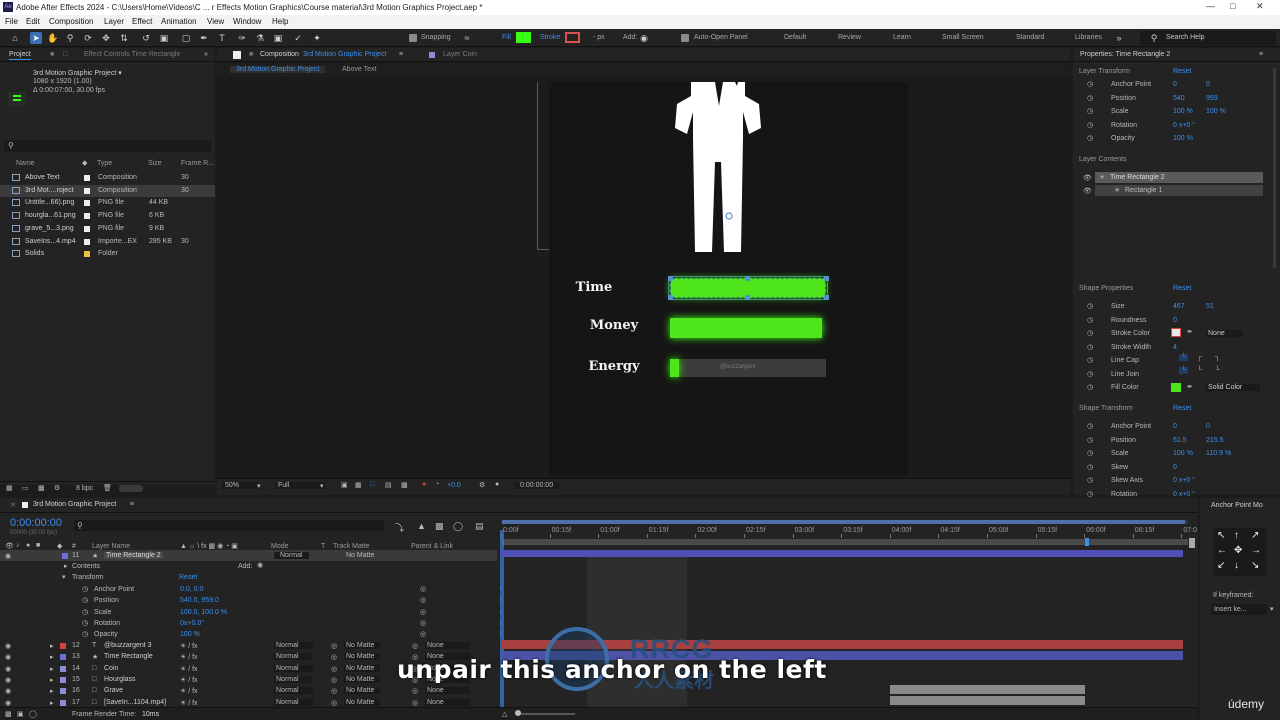 Image resolution: width=1280 pixels, height=720 pixels. Describe the element at coordinates (74, 504) in the screenshot. I see `tab-timeline: 3rd Motion Graphic Project` at that location.